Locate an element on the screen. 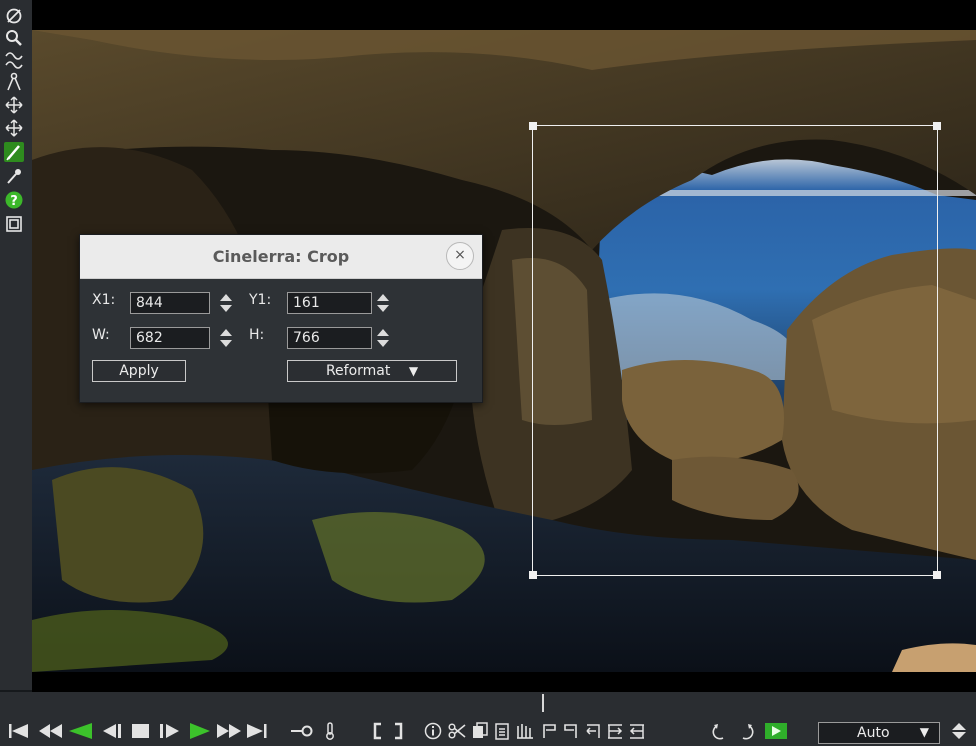 Image resolution: width=976 pixels, height=746 pixels. crop-icon is located at coordinates (14, 152).